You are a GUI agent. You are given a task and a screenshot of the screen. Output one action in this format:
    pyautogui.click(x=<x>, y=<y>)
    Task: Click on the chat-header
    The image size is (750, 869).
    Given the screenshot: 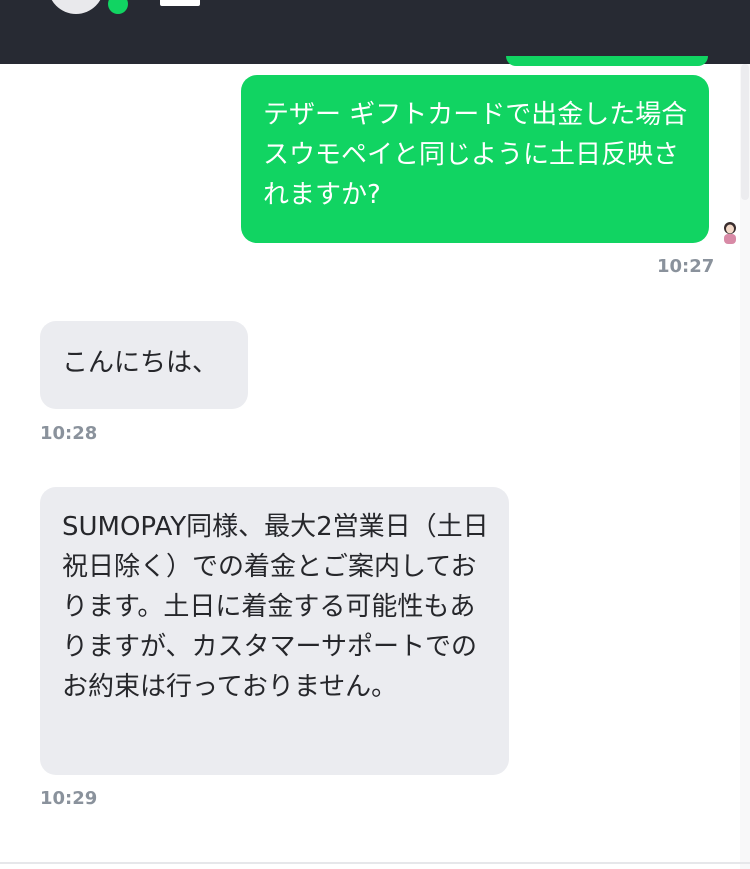 What is the action you would take?
    pyautogui.click(x=375, y=32)
    